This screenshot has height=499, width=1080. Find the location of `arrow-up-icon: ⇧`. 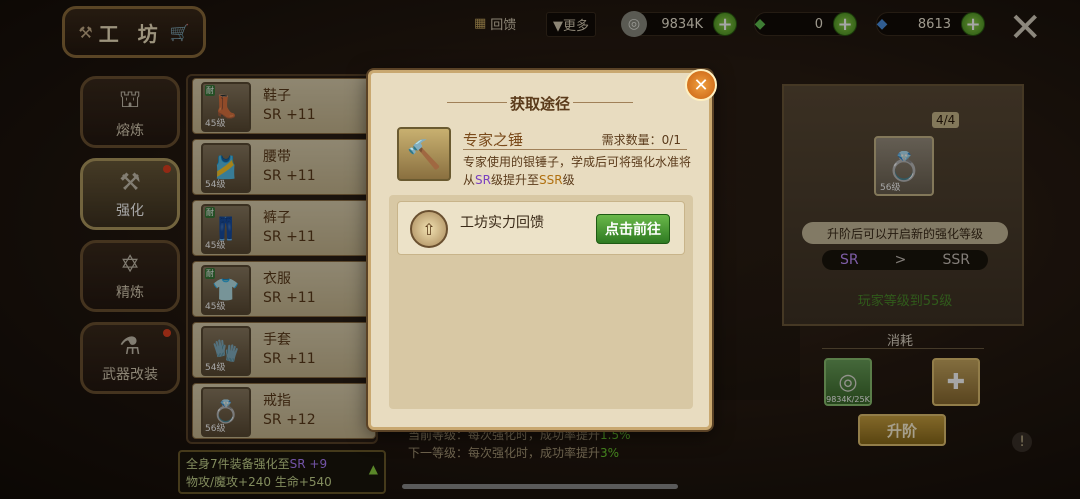

arrow-up-icon: ⇧ is located at coordinates (429, 229).